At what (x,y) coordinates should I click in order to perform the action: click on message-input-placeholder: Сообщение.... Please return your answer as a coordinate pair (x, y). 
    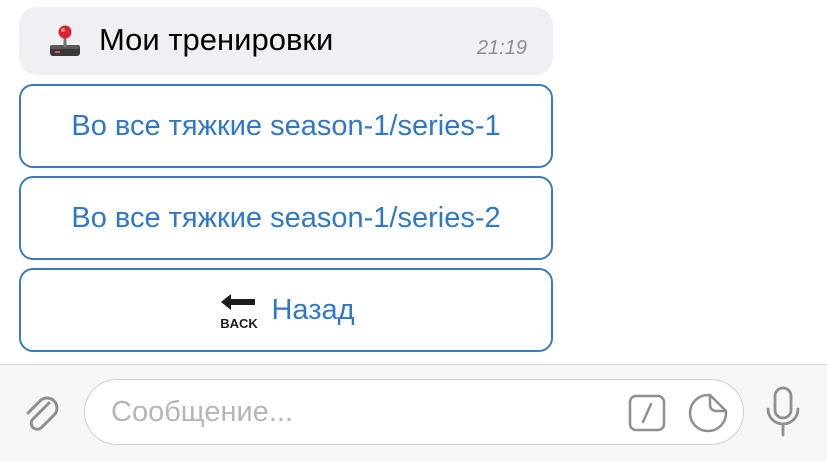
    Looking at the image, I should click on (202, 412).